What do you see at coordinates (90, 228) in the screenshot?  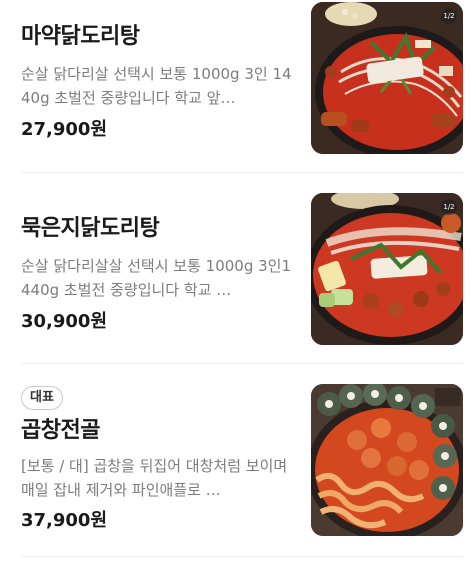 I see `menu-item-name: 묵은지닭도리탕` at bounding box center [90, 228].